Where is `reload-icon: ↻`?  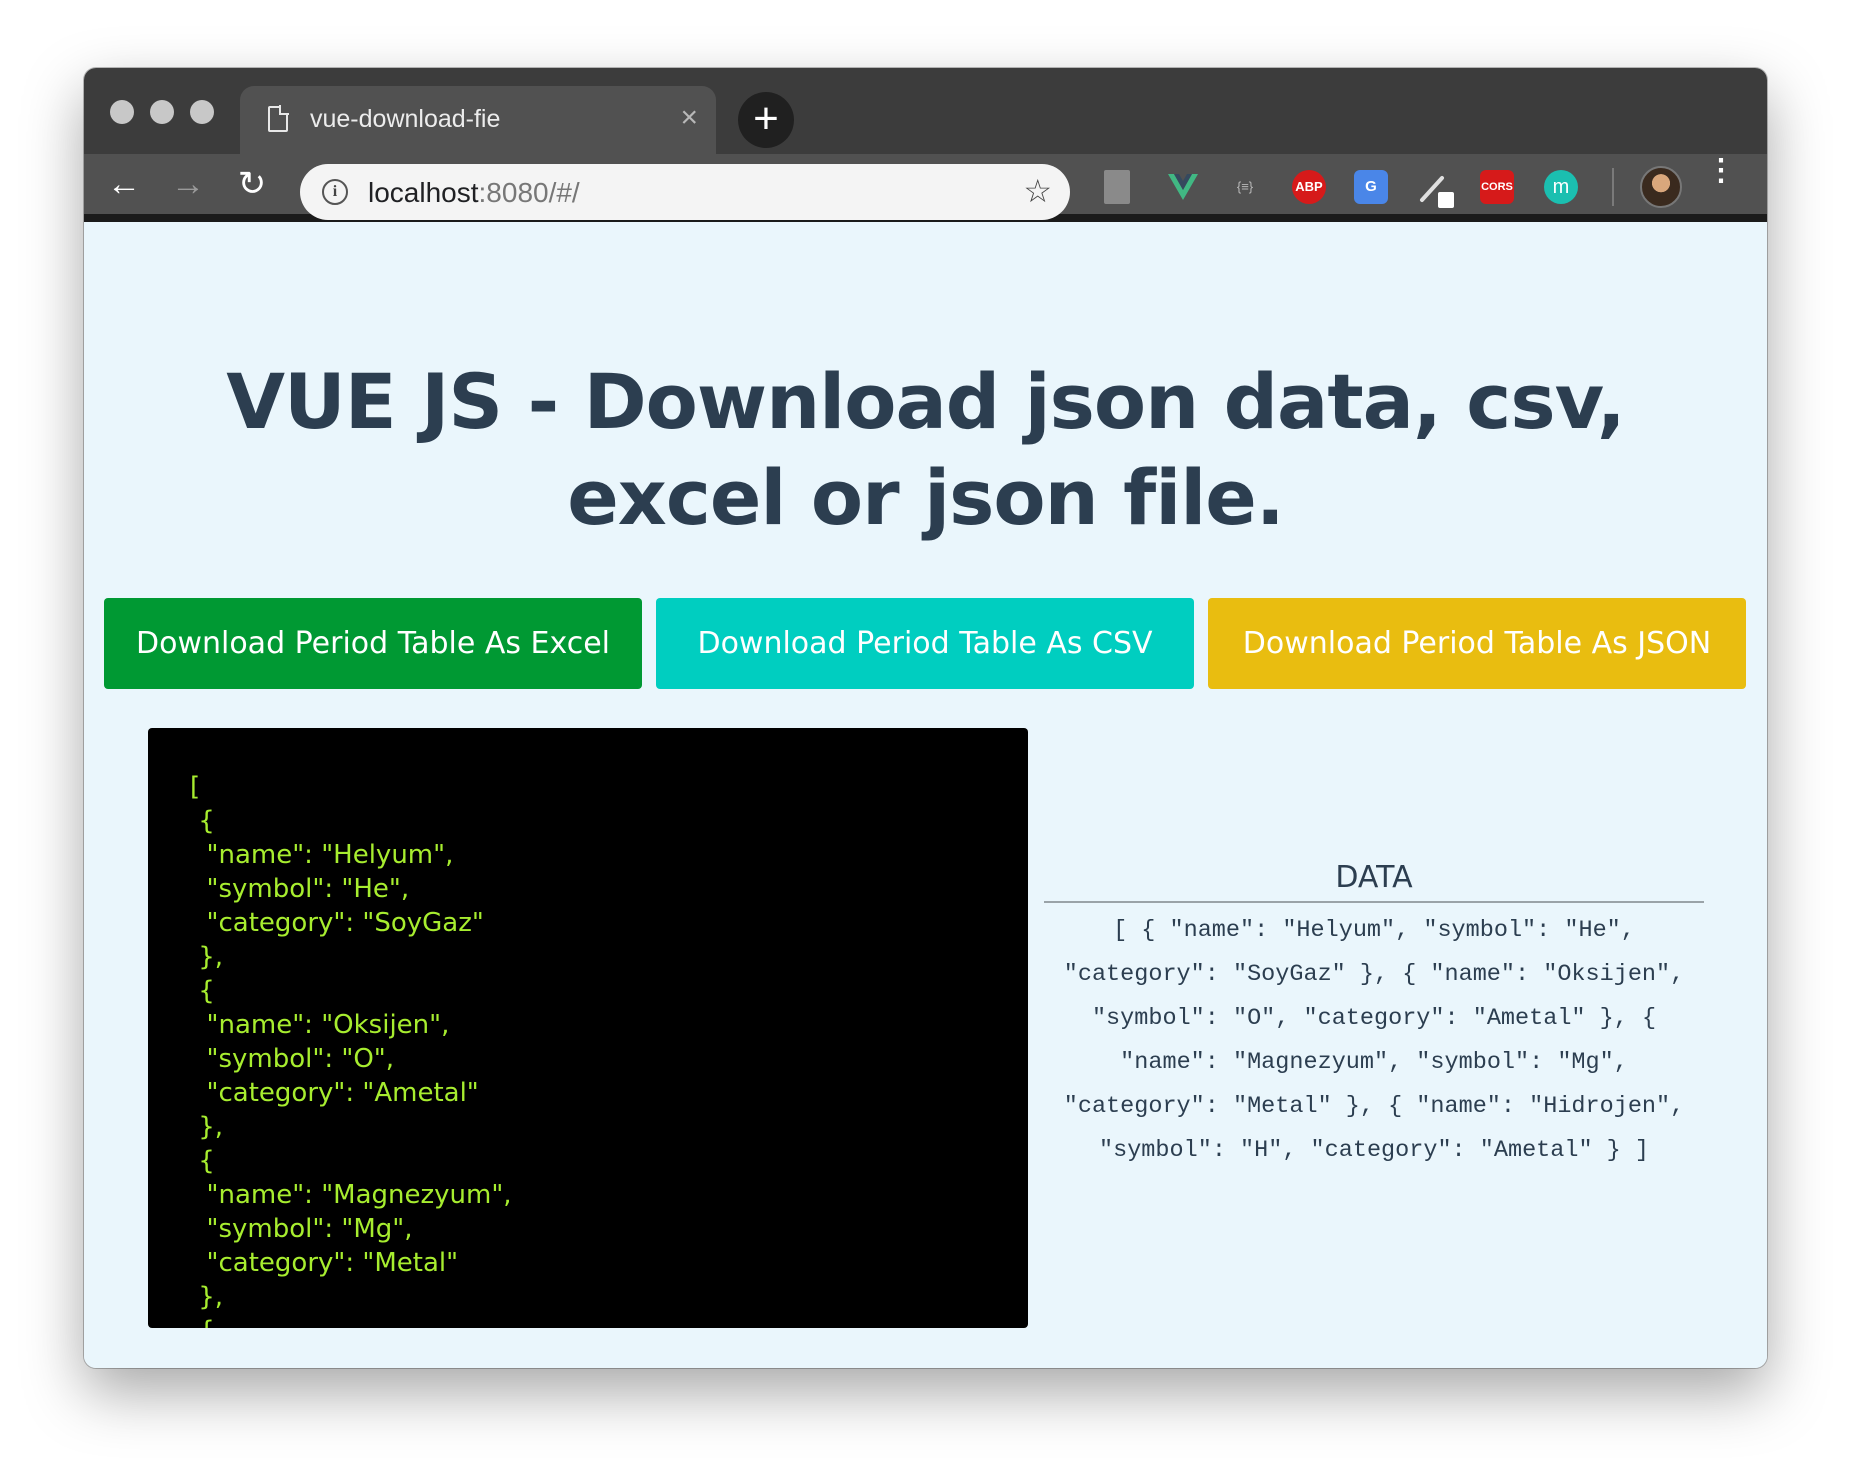 reload-icon: ↻ is located at coordinates (252, 184).